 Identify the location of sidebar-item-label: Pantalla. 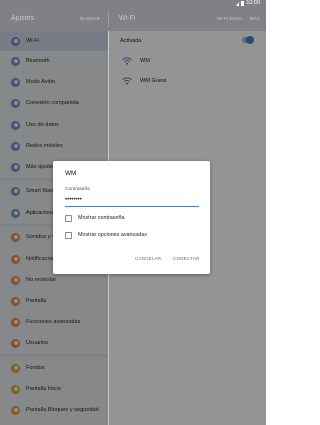
(36, 301).